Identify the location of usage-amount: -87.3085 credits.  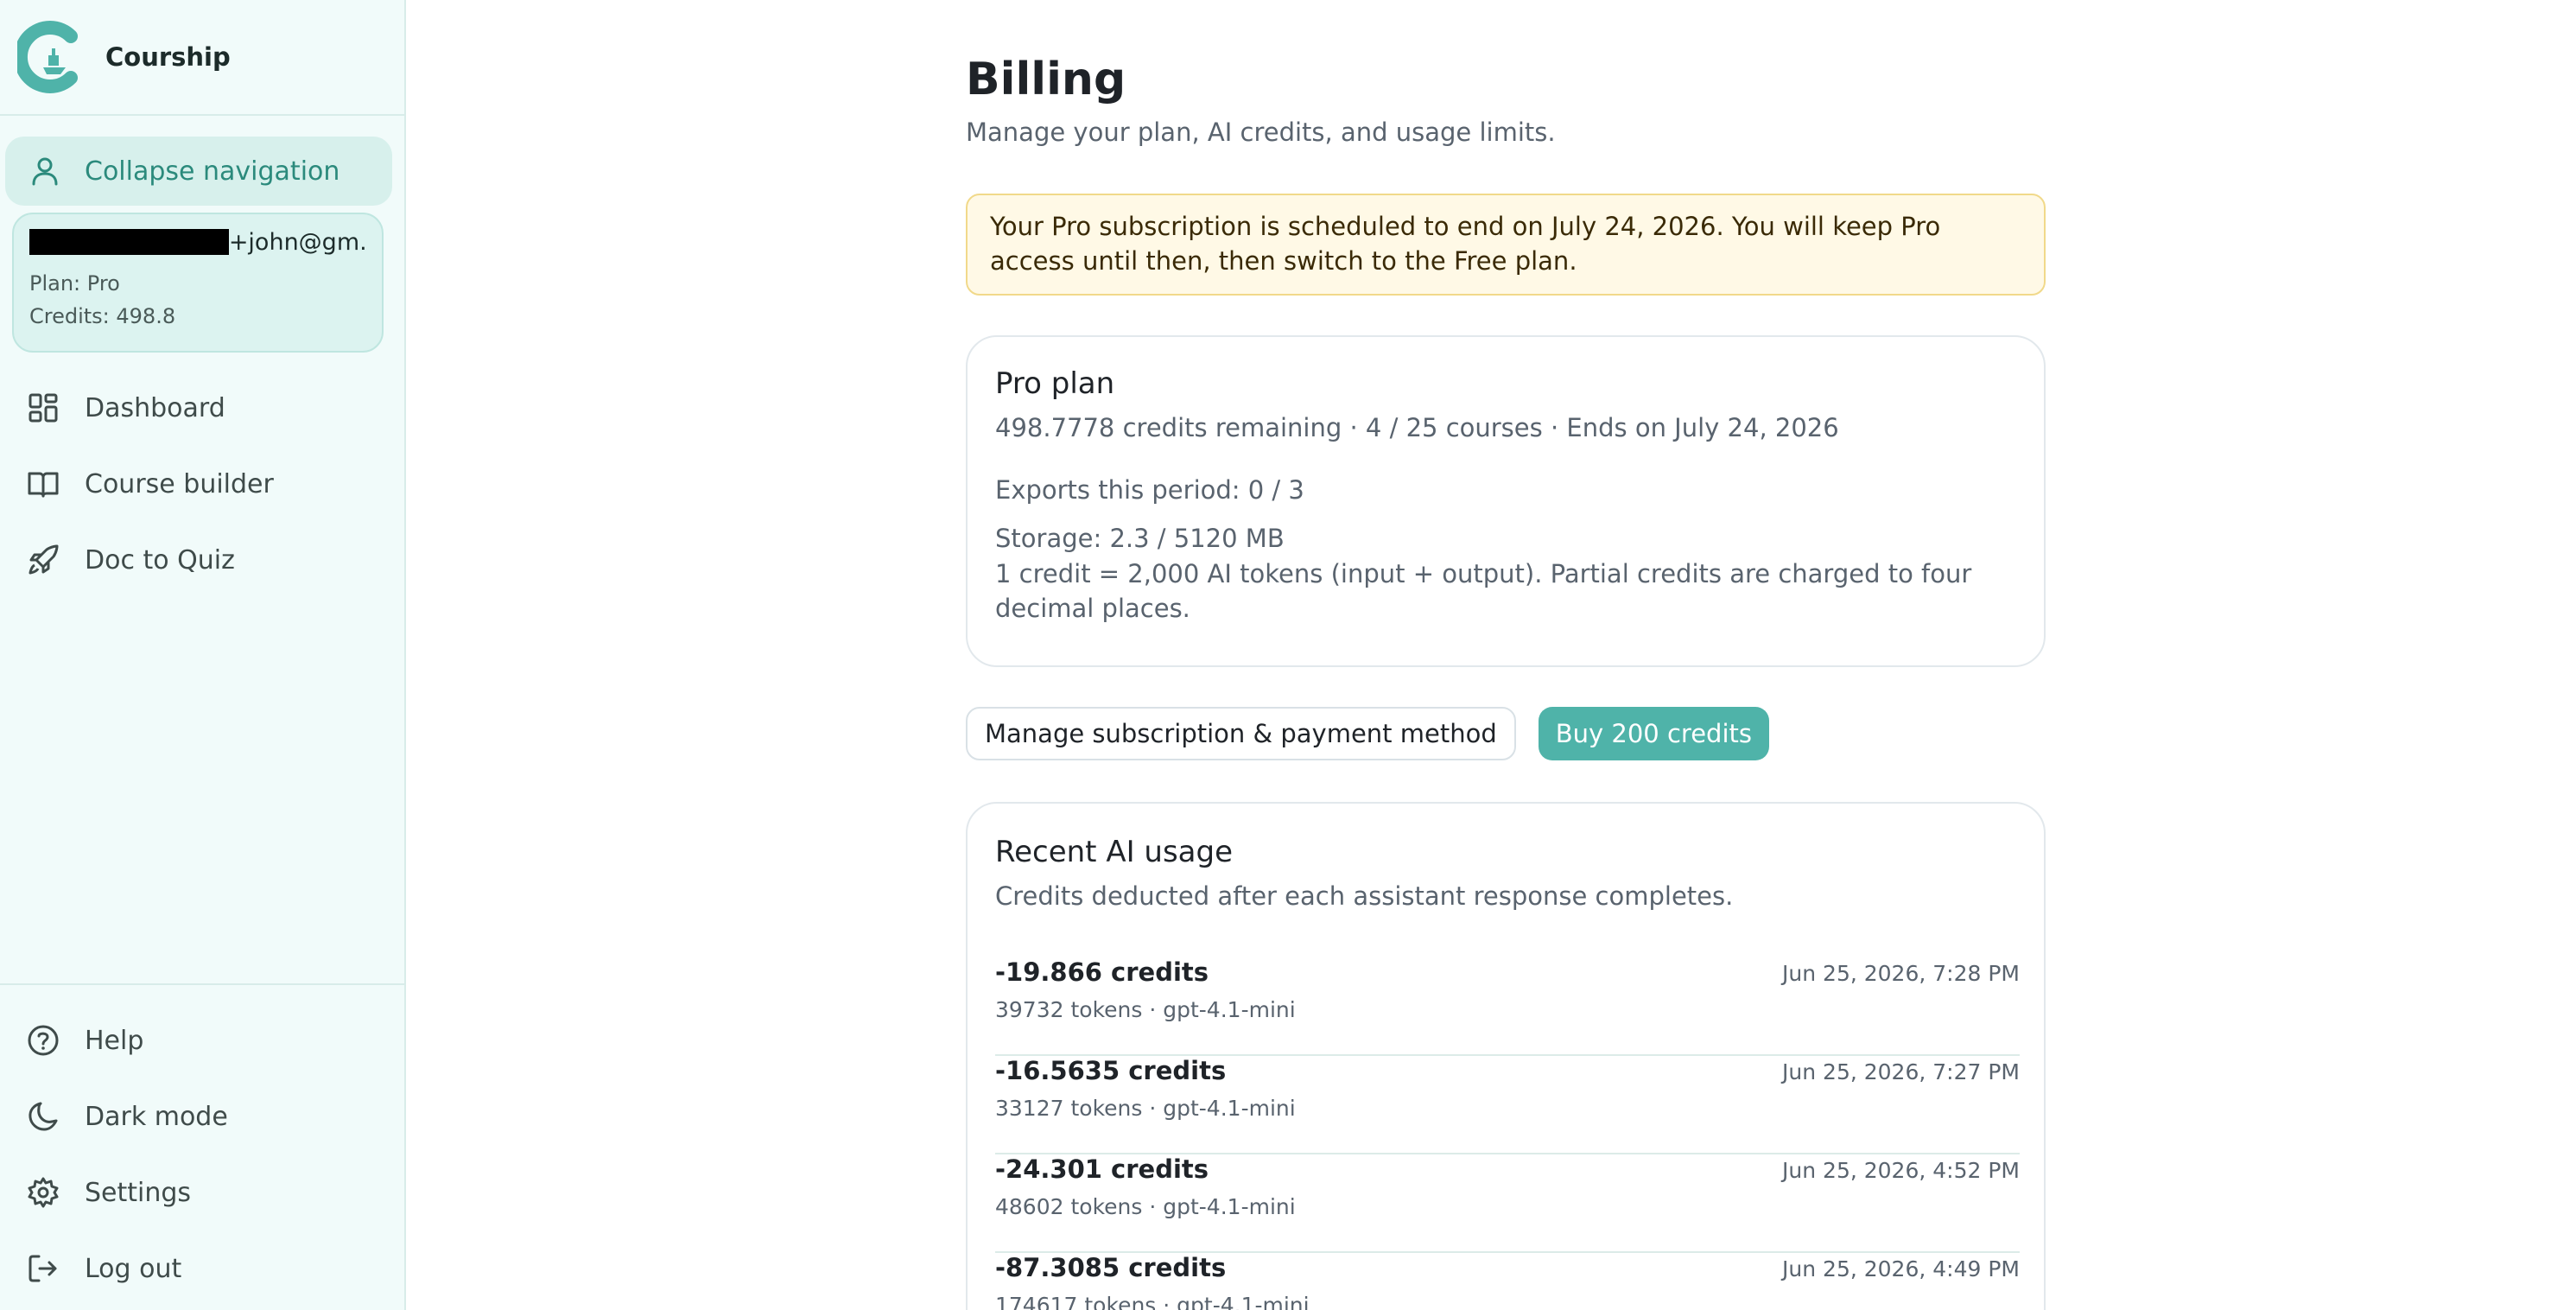
(1111, 1268).